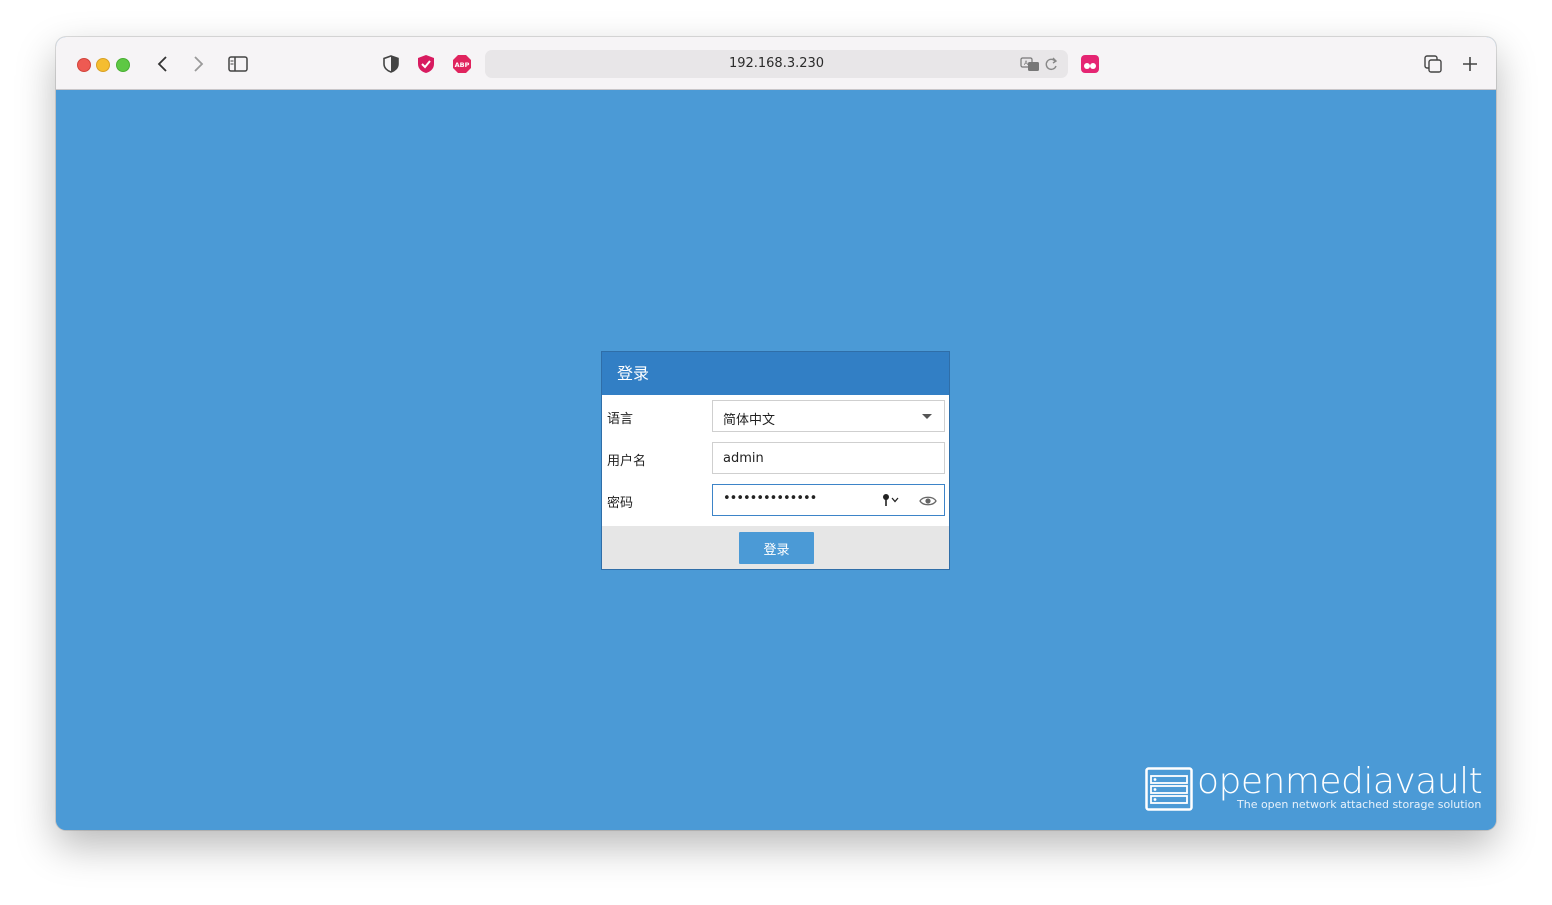  Describe the element at coordinates (1030, 66) in the screenshot. I see `translate-icon: A` at that location.